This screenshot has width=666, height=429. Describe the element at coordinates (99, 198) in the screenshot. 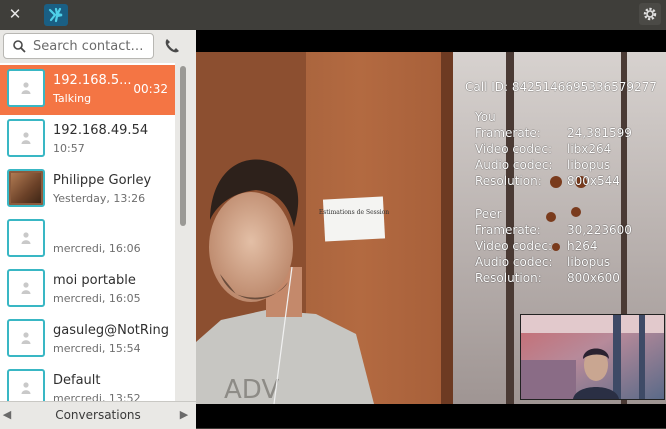

I see `contact-status: Yesterday, 13:26` at that location.